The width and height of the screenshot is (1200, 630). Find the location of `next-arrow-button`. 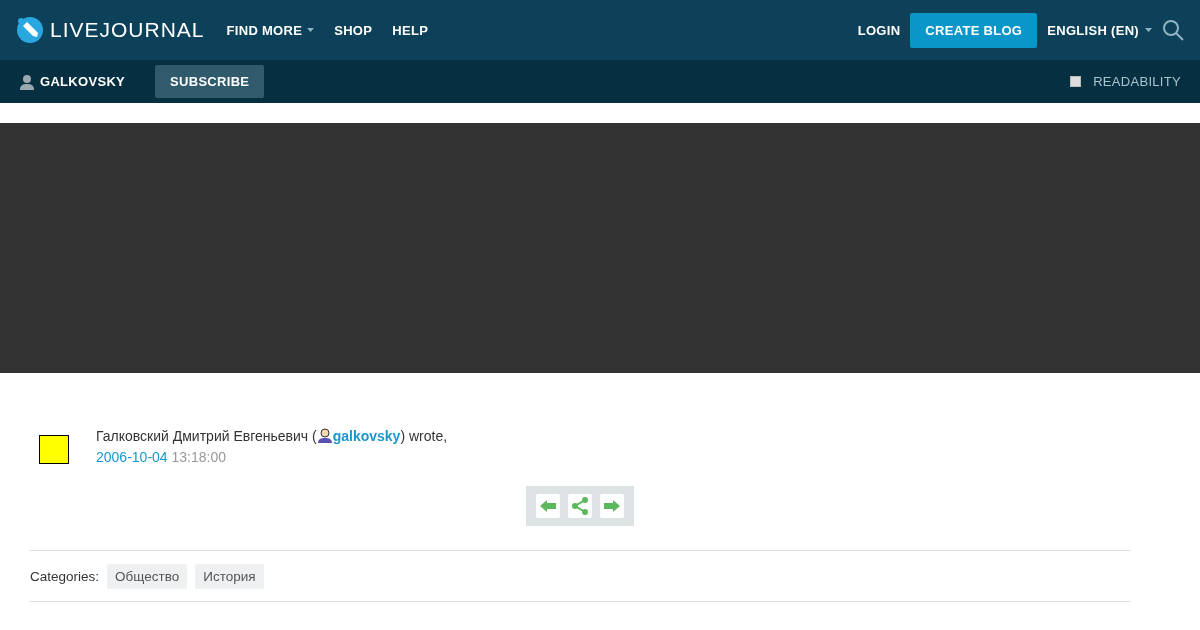

next-arrow-button is located at coordinates (612, 506).